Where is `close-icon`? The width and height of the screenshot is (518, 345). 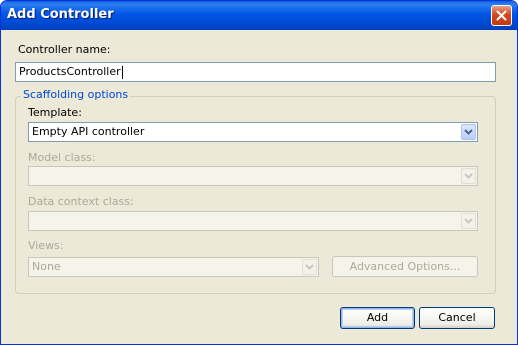 close-icon is located at coordinates (501, 15).